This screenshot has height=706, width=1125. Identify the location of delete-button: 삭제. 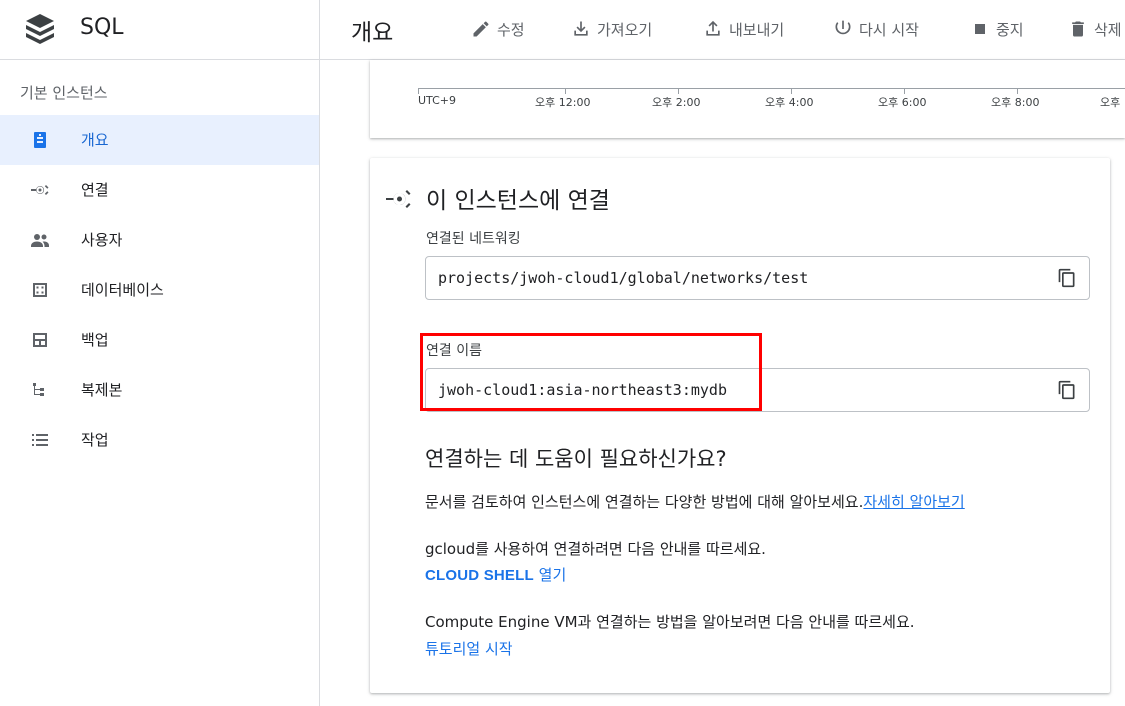
(1095, 29).